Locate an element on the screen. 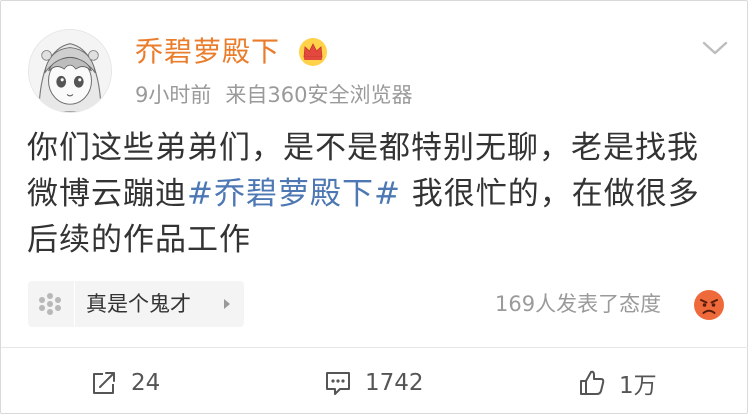  reaction-chip-label: 真是个鬼才 is located at coordinates (138, 304).